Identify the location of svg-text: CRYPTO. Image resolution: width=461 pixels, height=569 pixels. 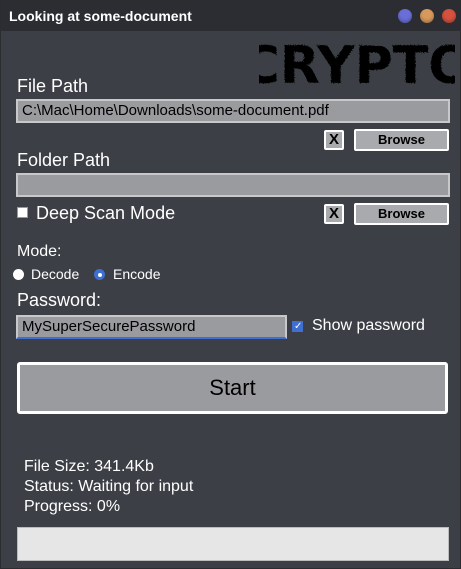
(357, 65).